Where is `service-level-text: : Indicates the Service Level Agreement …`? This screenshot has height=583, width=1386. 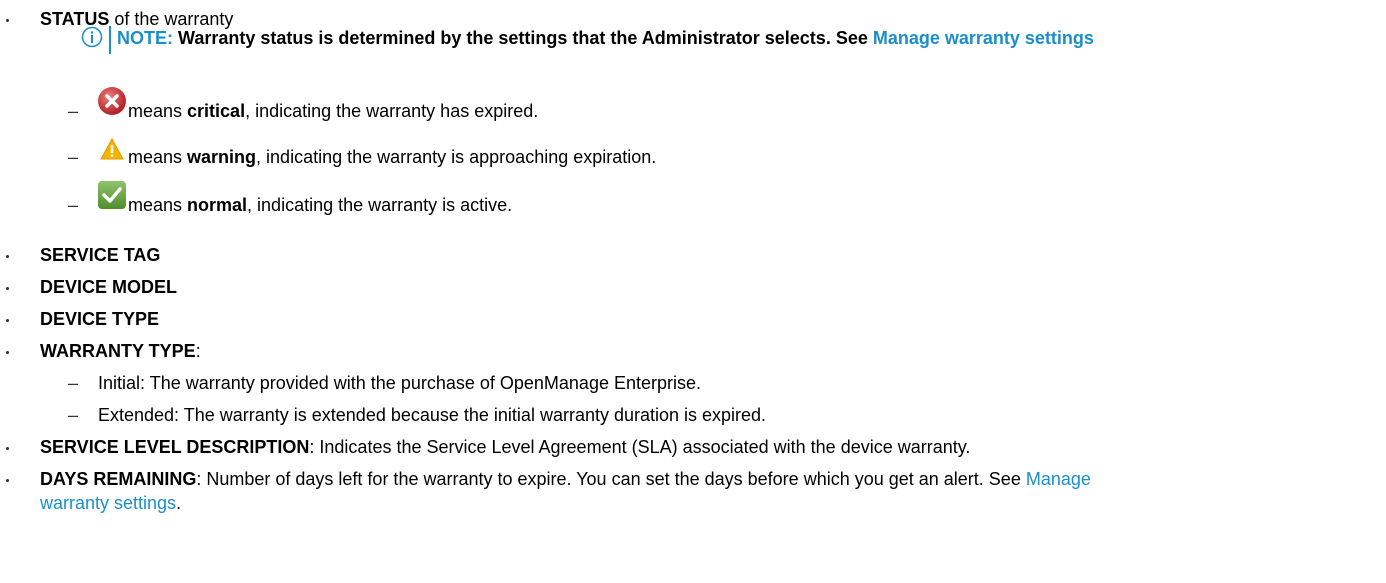
service-level-text: : Indicates the Service Level Agreement … is located at coordinates (640, 447).